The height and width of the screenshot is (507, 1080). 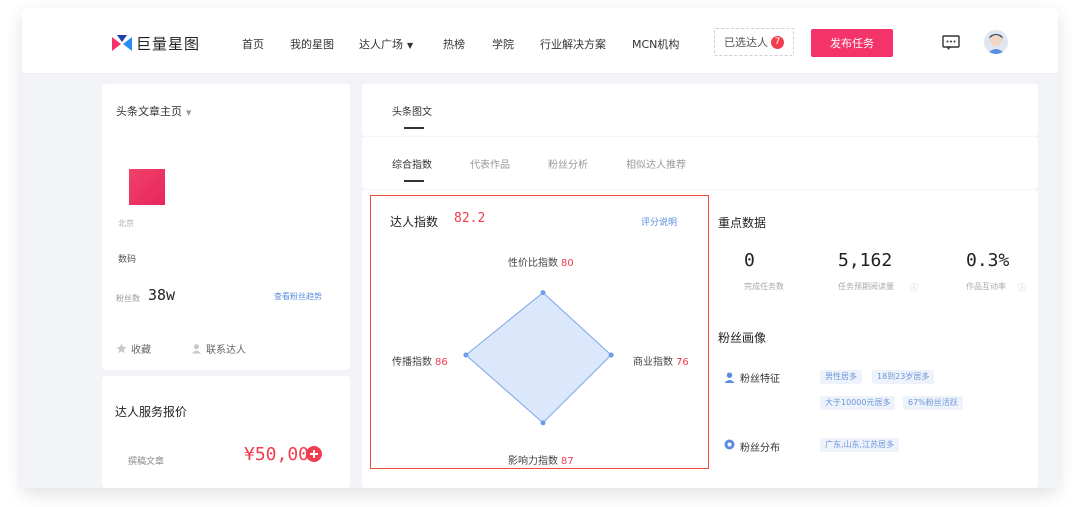 What do you see at coordinates (760, 379) in the screenshot?
I see `fan-feature-label: 粉丝特征` at bounding box center [760, 379].